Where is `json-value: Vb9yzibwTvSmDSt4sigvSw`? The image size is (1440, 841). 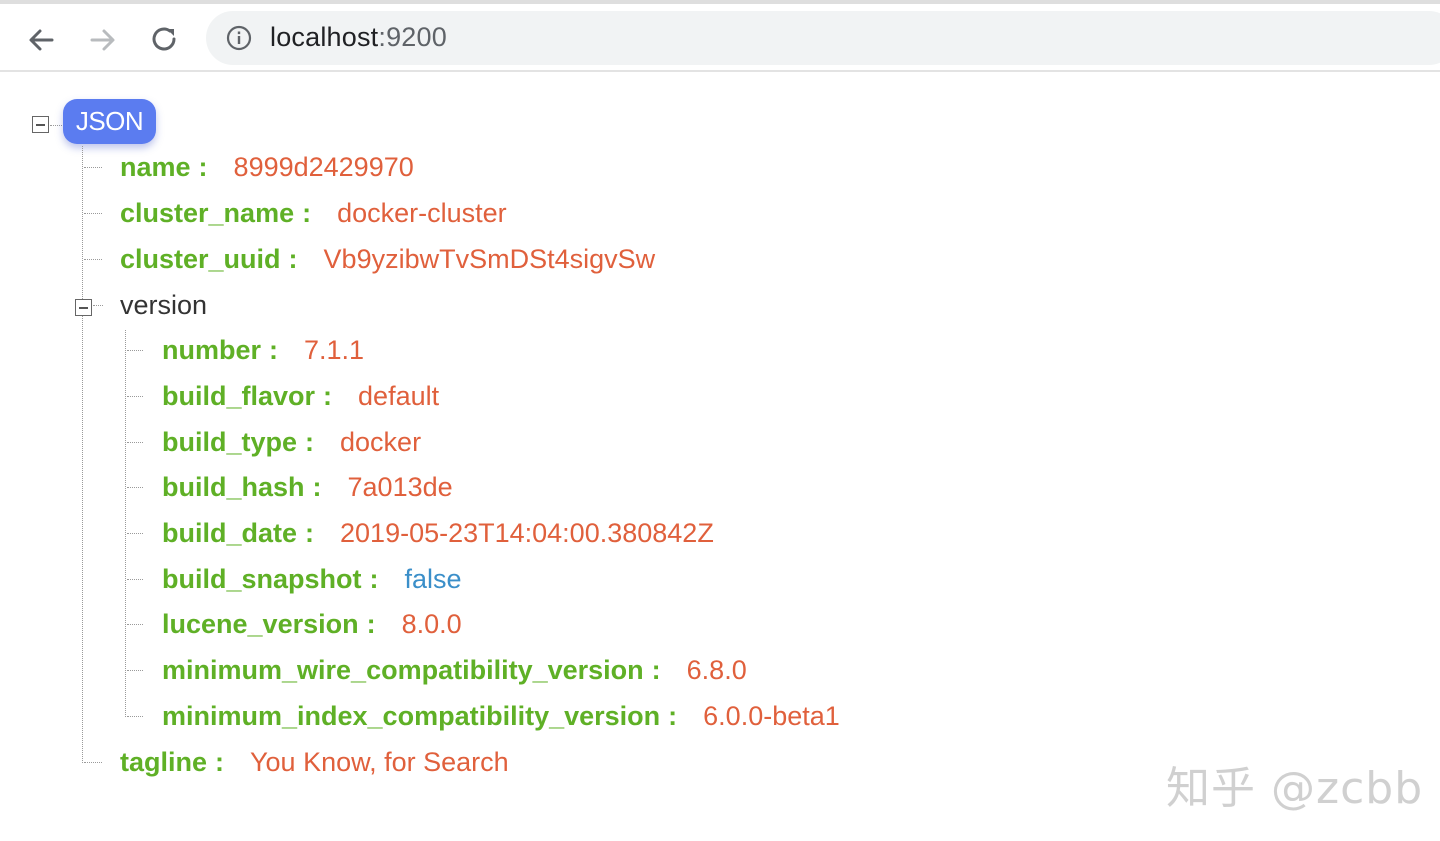 json-value: Vb9yzibwTvSmDSt4sigvSw is located at coordinates (489, 259).